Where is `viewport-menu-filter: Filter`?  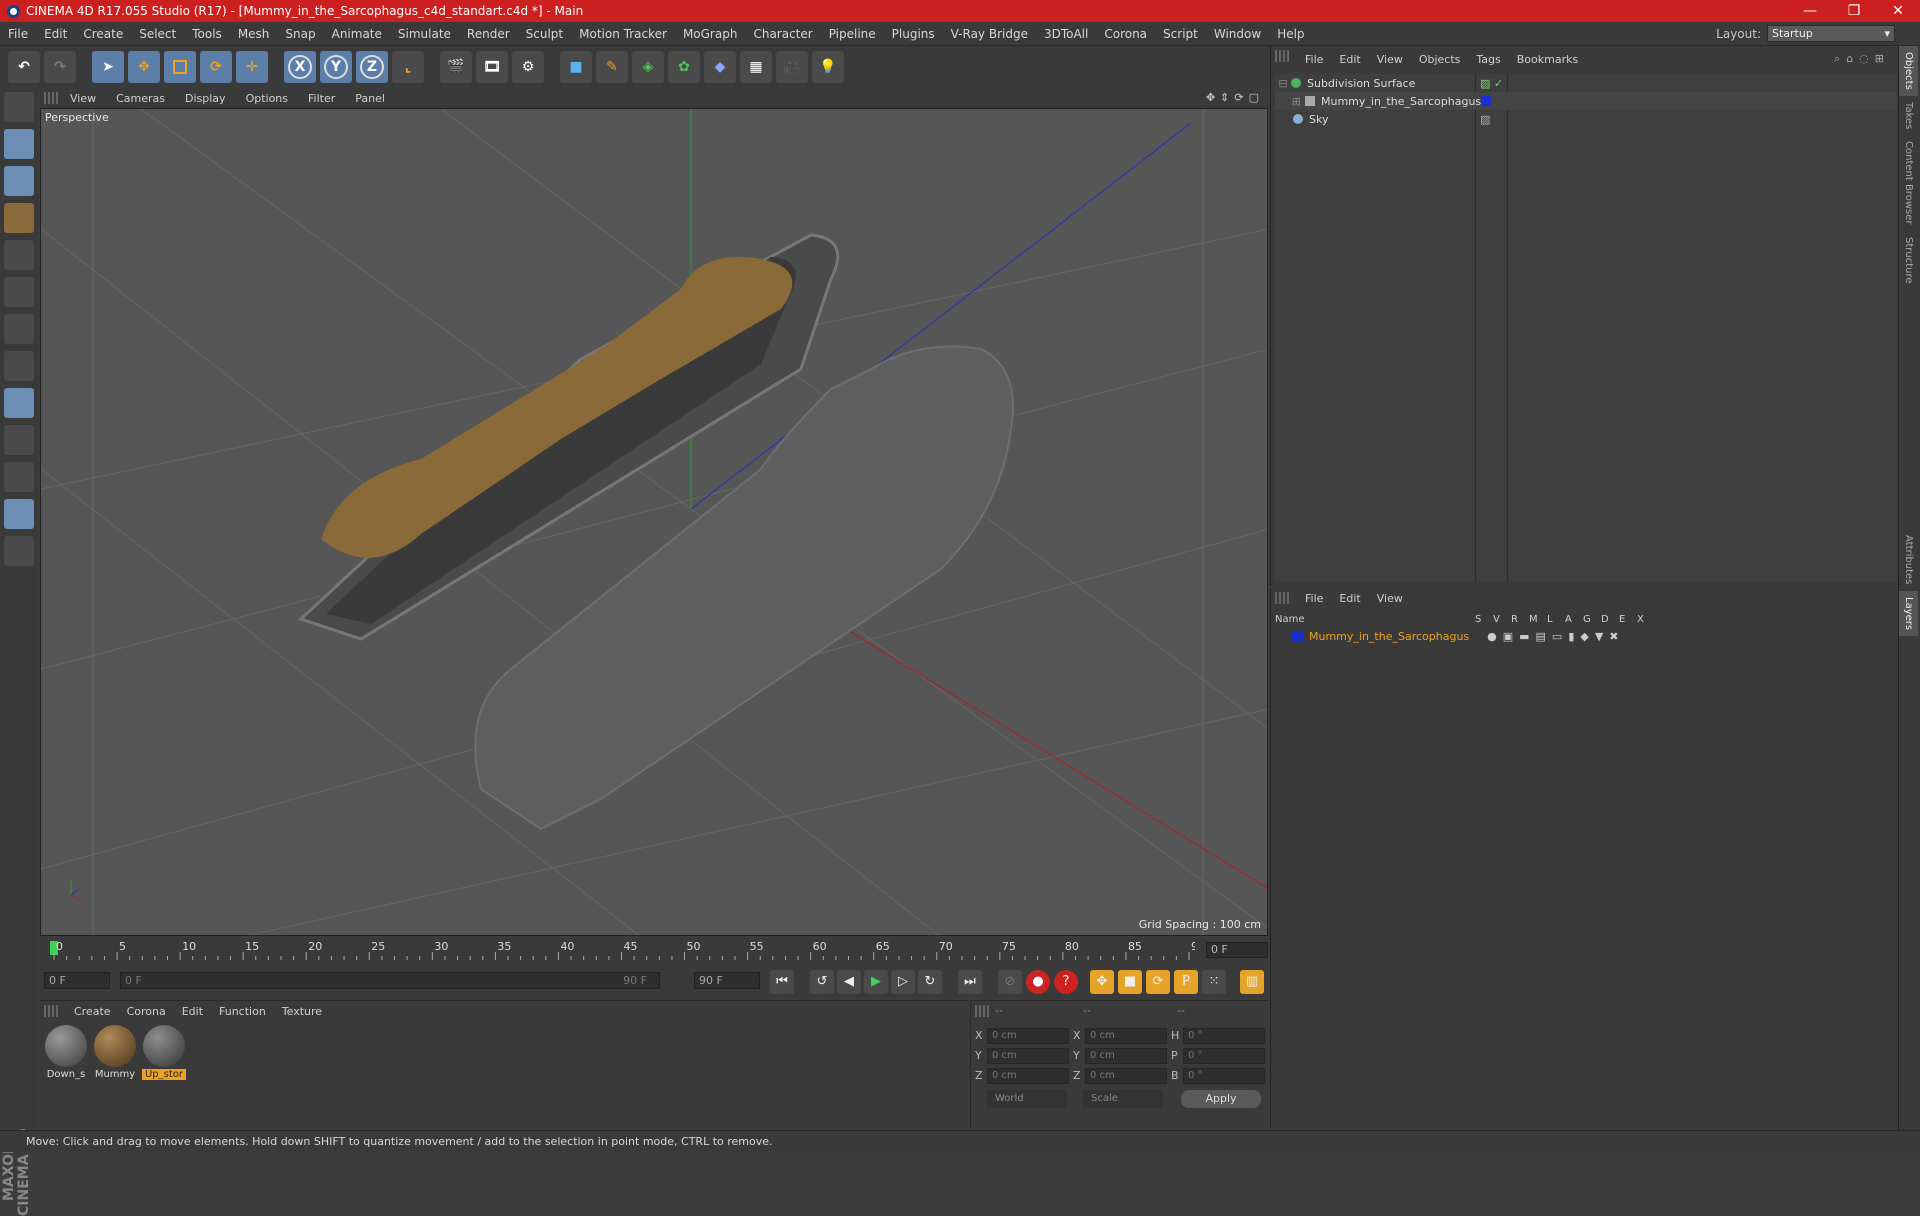
viewport-menu-filter: Filter is located at coordinates (321, 98).